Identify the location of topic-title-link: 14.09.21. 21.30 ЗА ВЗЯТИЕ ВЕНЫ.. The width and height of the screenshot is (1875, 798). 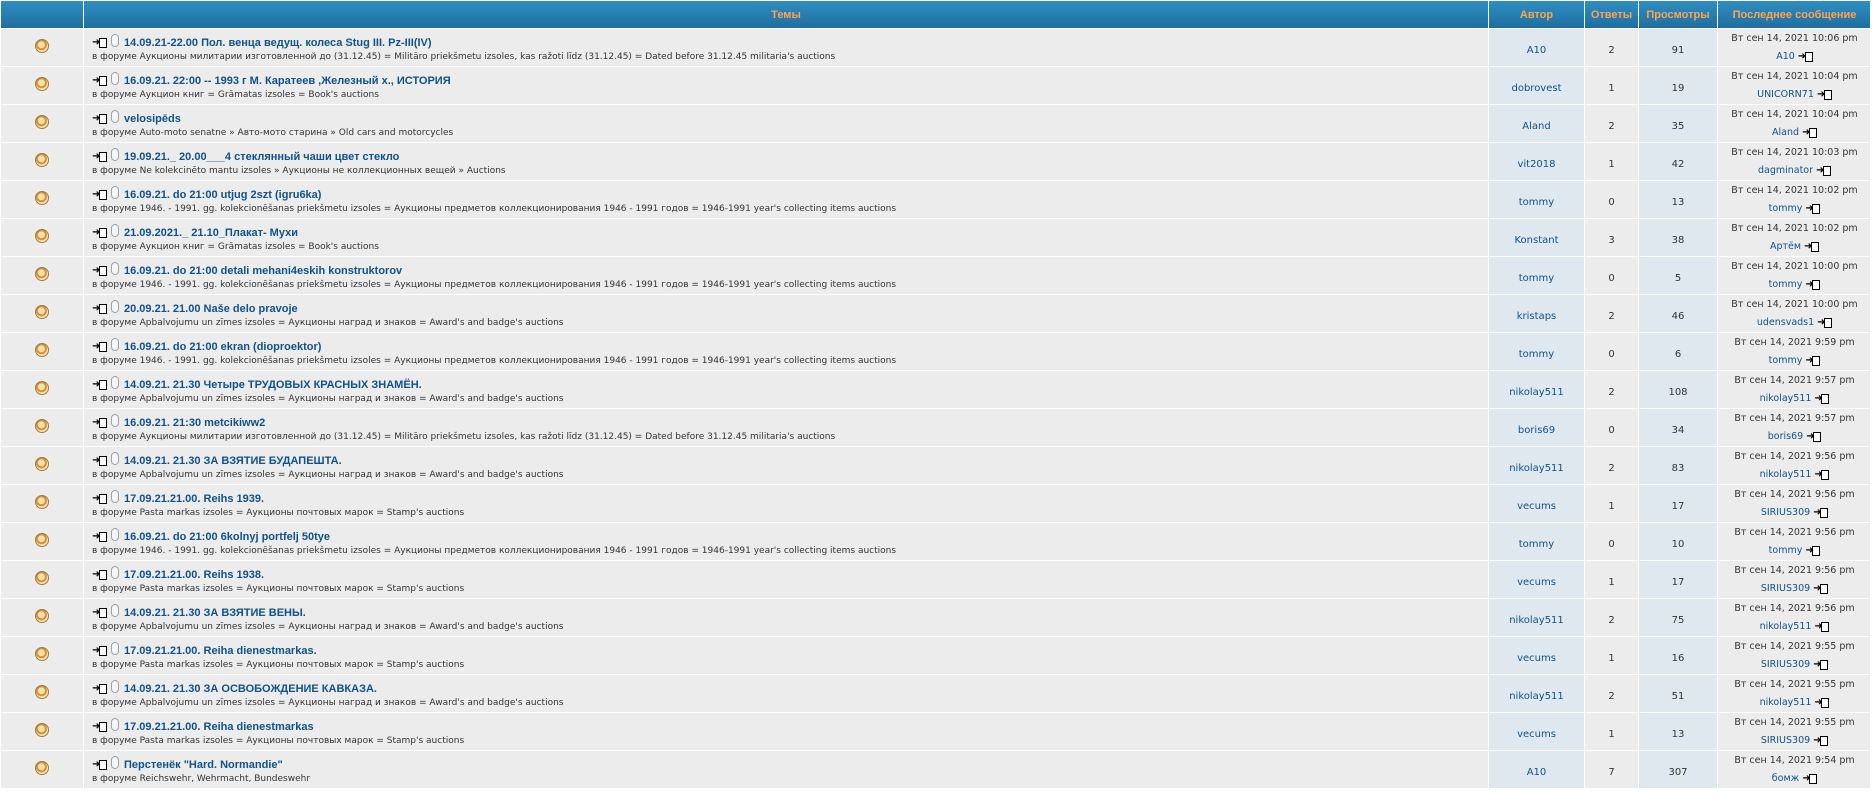
(215, 613).